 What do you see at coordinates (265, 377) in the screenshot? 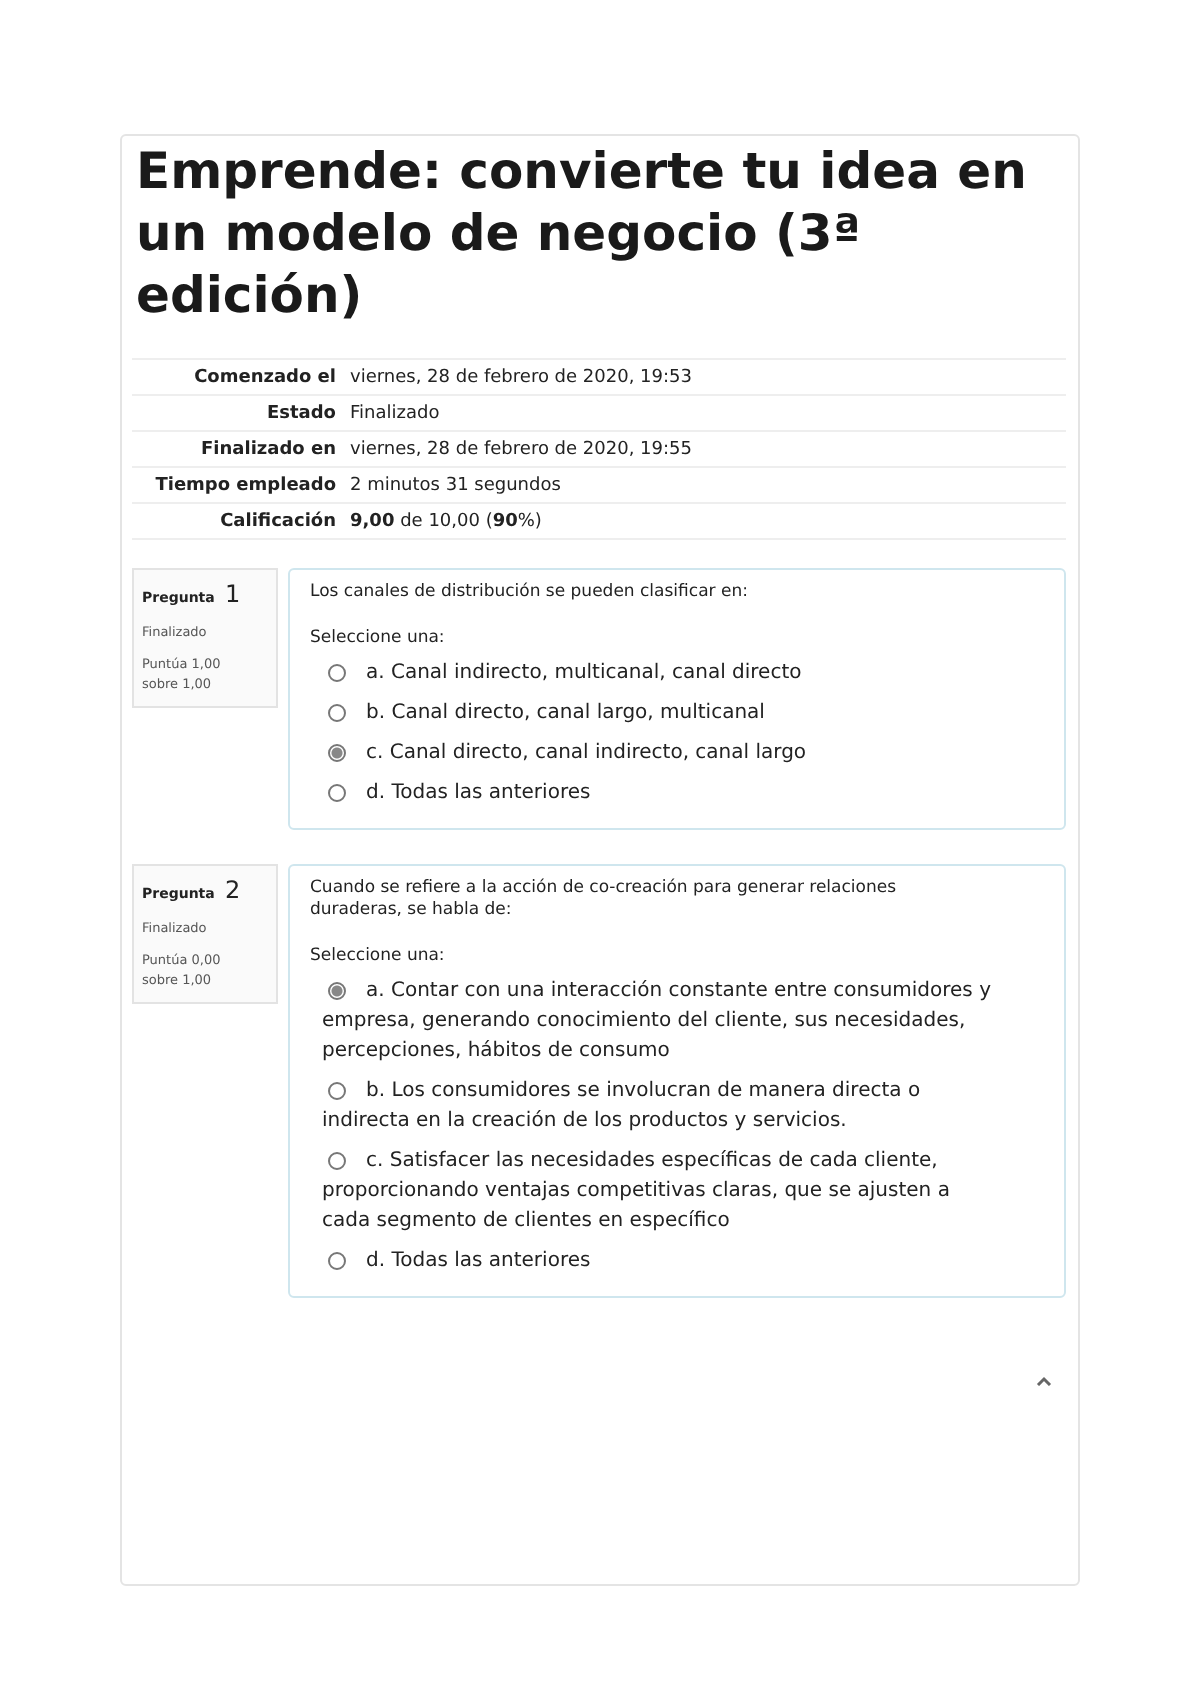
I see `summary-label: Comenzado el` at bounding box center [265, 377].